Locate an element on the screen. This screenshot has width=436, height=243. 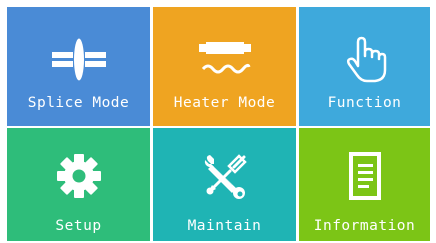
splice-mode-label: Splice Mode is located at coordinates (78, 103).